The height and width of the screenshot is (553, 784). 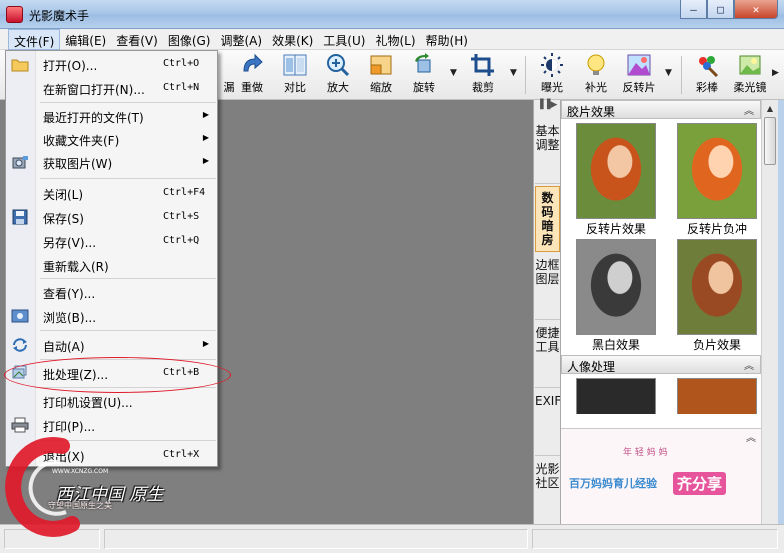 What do you see at coordinates (111, 64) in the screenshot?
I see `menu-item-open: 打开(O)... Ctrl+O` at bounding box center [111, 64].